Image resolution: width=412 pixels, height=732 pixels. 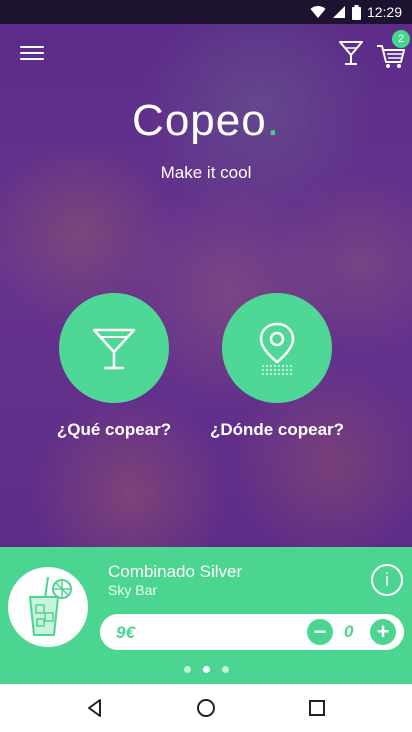 I want to click on carousel-indicator, so click(x=206, y=669).